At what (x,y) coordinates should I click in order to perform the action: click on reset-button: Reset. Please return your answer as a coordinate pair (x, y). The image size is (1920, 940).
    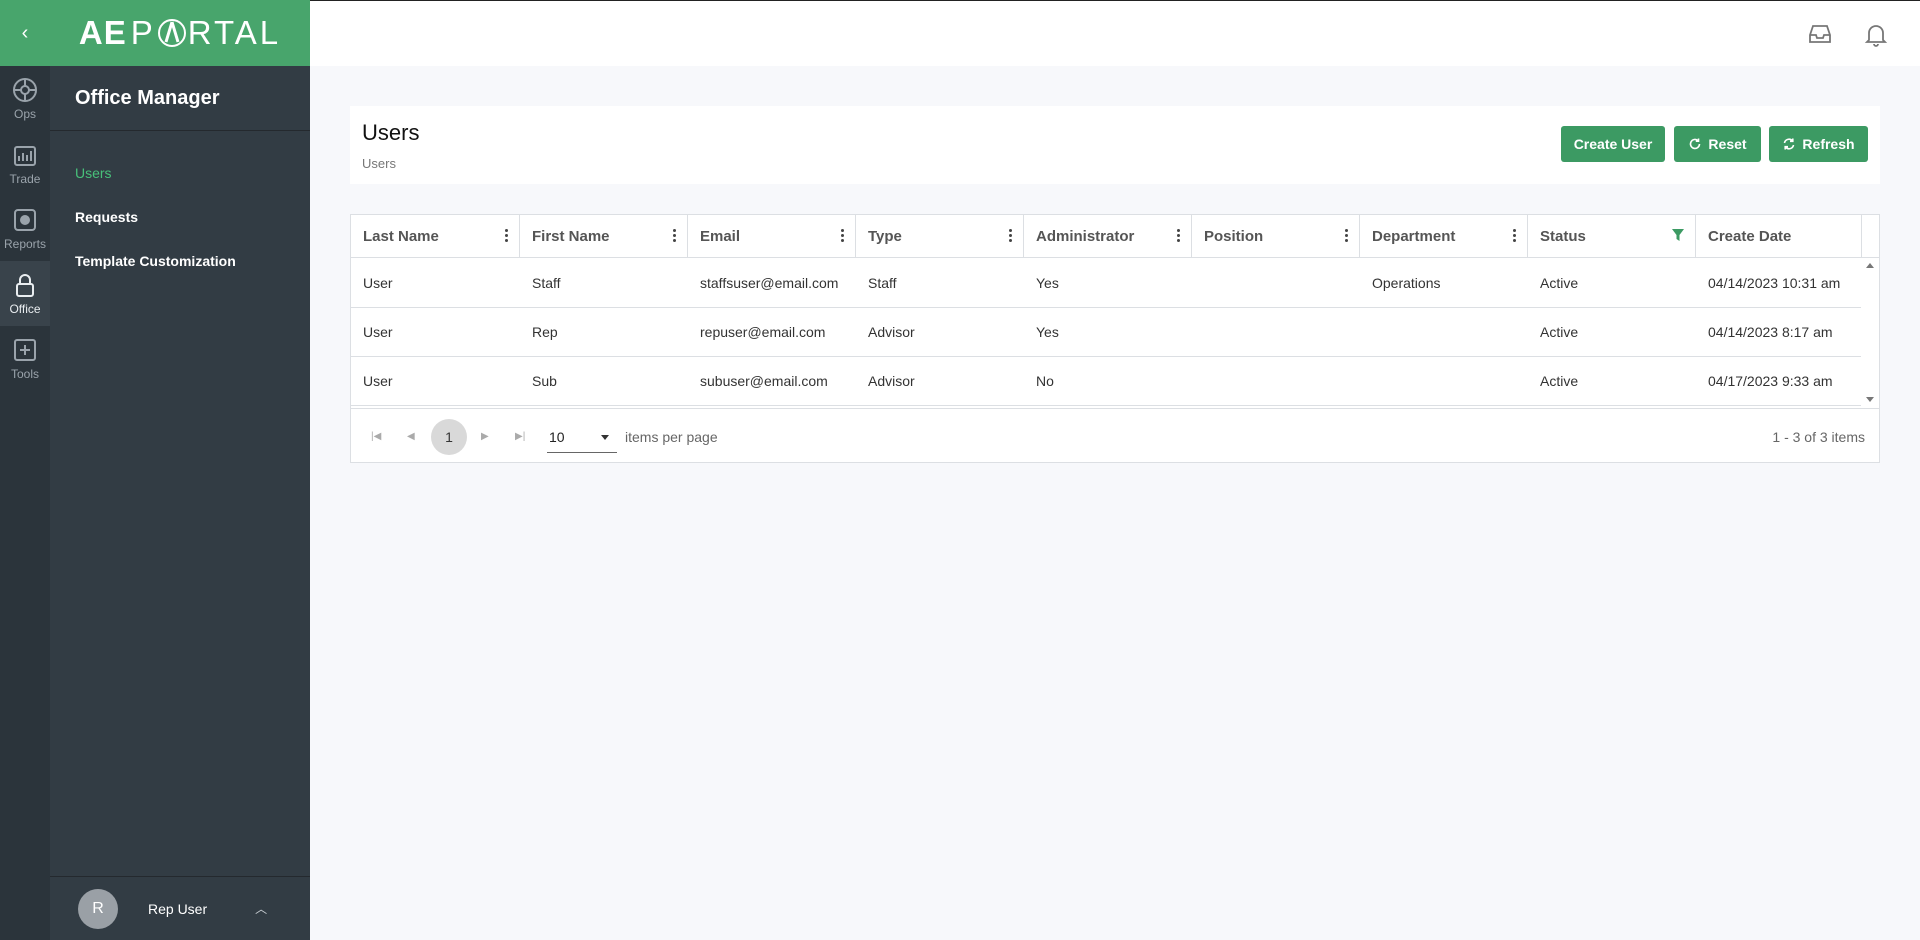
    Looking at the image, I should click on (1717, 144).